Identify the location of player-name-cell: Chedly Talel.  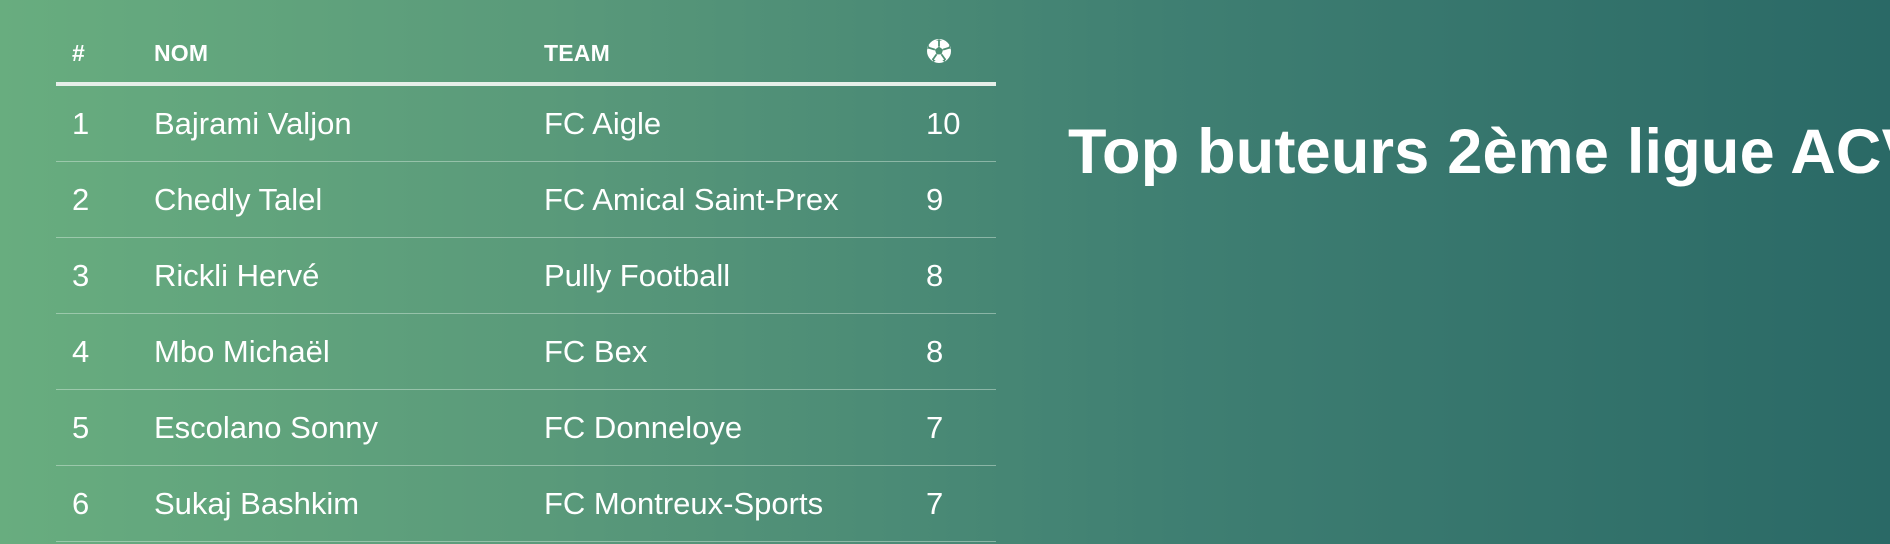
(238, 199).